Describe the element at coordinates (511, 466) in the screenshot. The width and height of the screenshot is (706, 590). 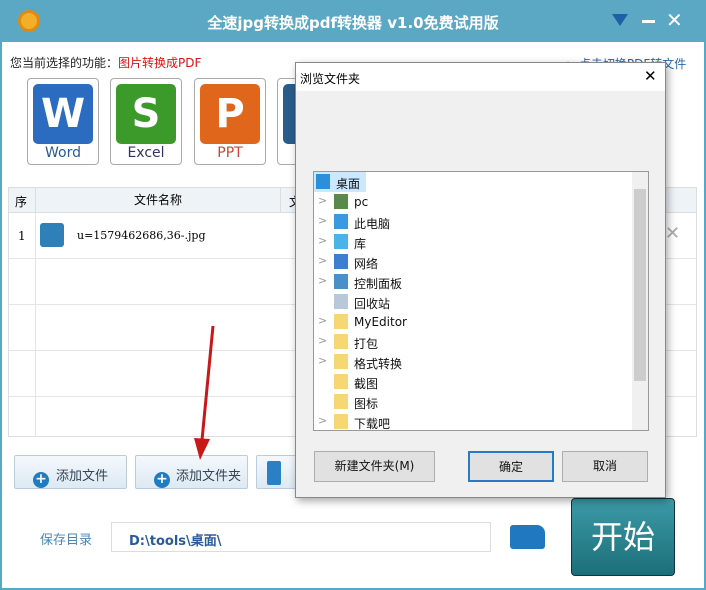
I see `ok-button: 确定` at that location.